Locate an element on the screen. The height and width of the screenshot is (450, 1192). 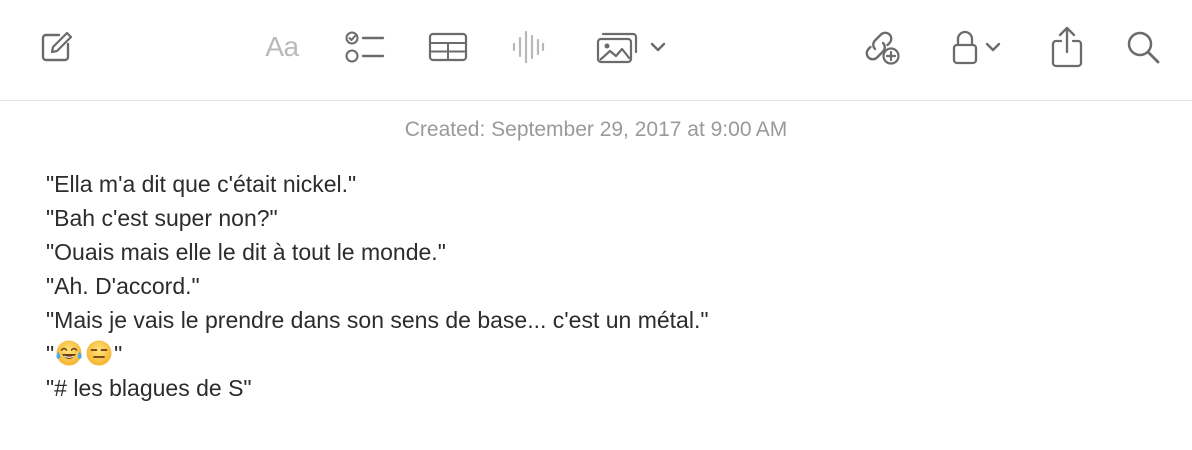
note-line: "Bah c'est super non?" is located at coordinates (162, 218).